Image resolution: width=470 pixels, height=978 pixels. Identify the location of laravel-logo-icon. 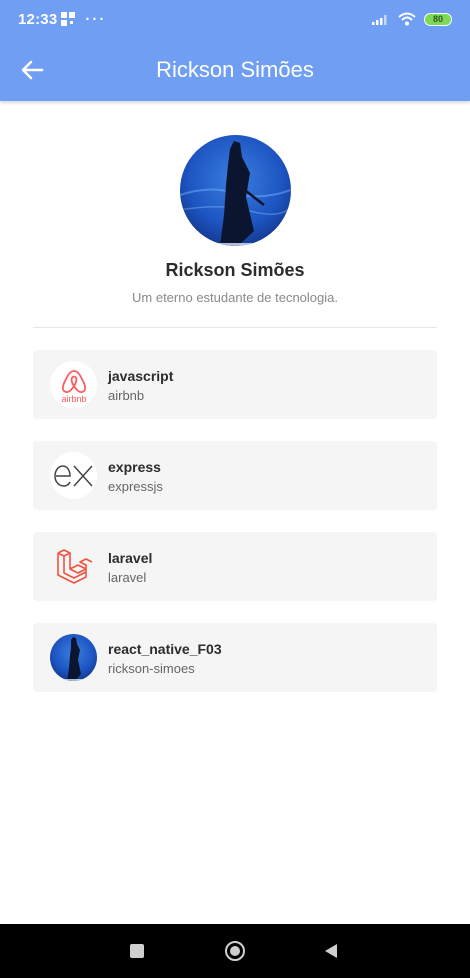
(73, 566).